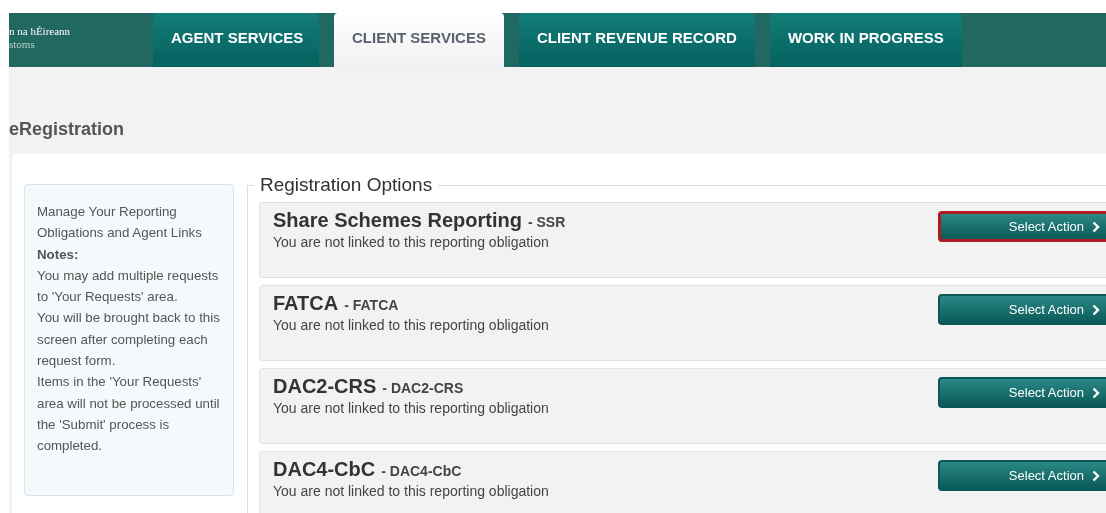 The image size is (1106, 513). Describe the element at coordinates (22, 44) in the screenshot. I see `logo-text: stoms` at that location.